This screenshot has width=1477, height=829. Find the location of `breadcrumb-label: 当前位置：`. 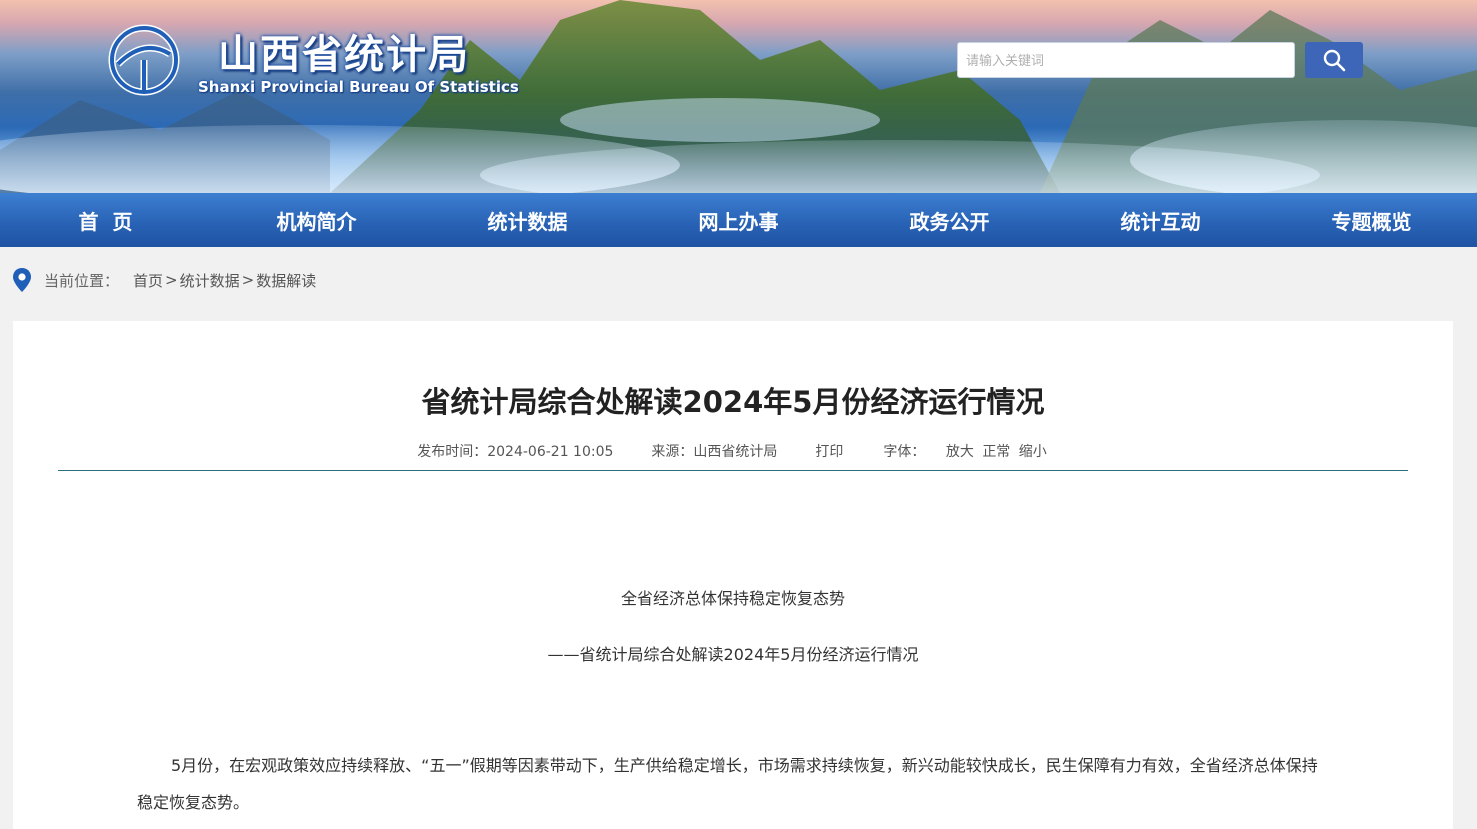

breadcrumb-label: 当前位置： is located at coordinates (82, 280).